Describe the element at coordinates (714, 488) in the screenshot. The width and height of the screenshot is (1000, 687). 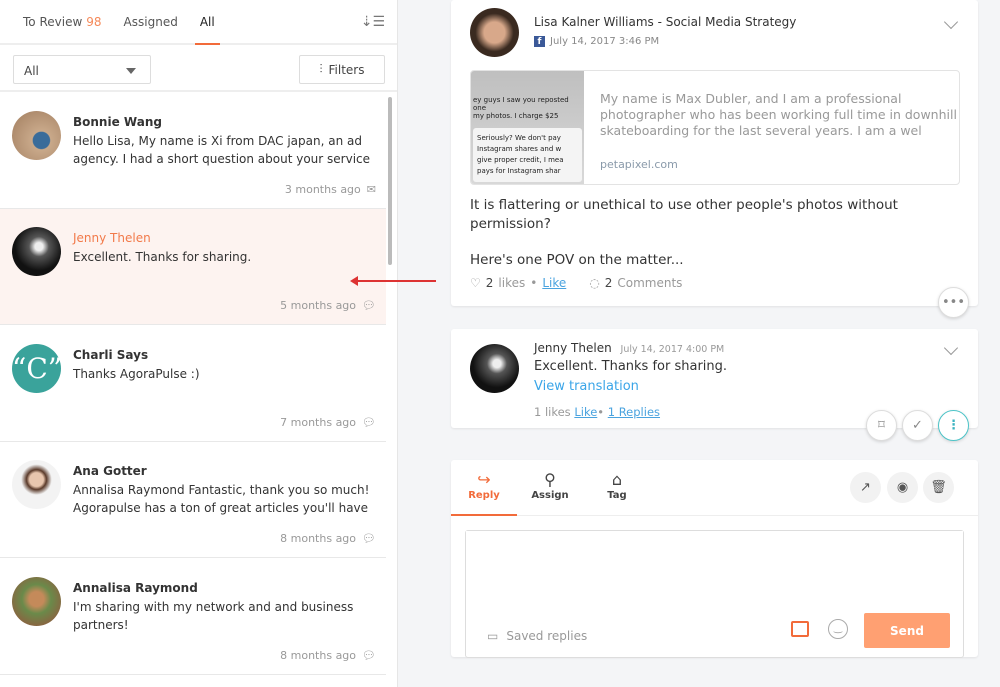
I see `reply-tabs: ↪ Reply ⚲ Assign ⌂ Tag ↗ ◉ 🗑︎` at that location.